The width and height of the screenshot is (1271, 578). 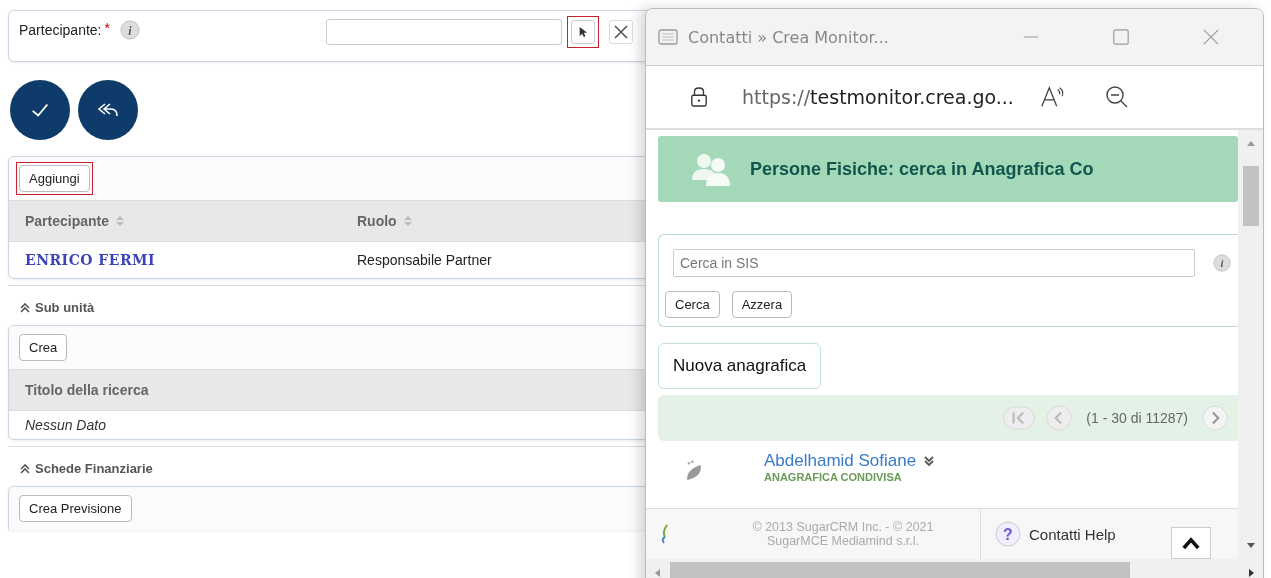 I want to click on section-title: Schede Finanziarie, so click(x=94, y=468).